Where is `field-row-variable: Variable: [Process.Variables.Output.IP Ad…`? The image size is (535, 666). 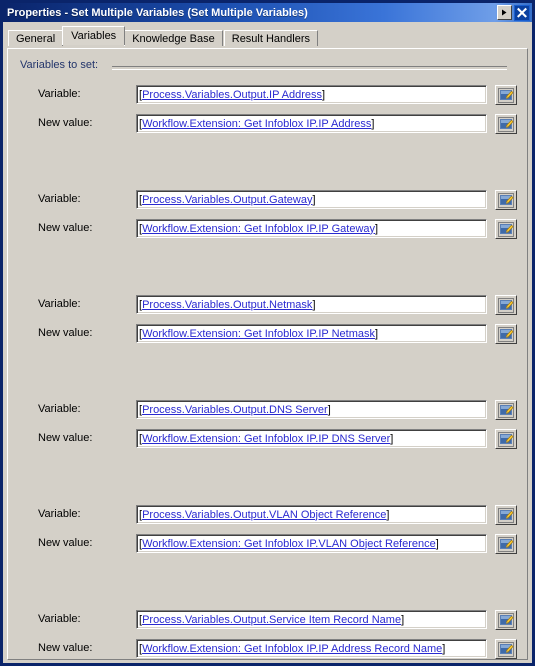
field-row-variable: Variable: [Process.Variables.Output.IP Ad… is located at coordinates (270, 95).